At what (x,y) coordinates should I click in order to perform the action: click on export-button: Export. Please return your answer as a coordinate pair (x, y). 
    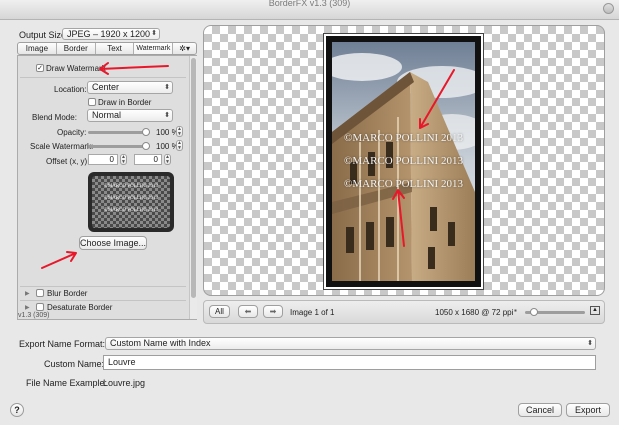
    Looking at the image, I should click on (588, 410).